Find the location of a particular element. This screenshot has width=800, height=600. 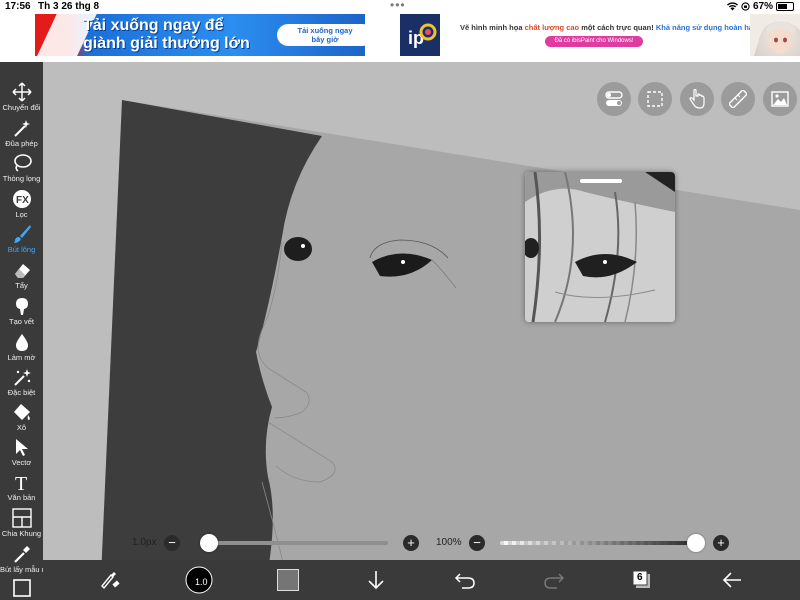

back-button is located at coordinates (732, 580).